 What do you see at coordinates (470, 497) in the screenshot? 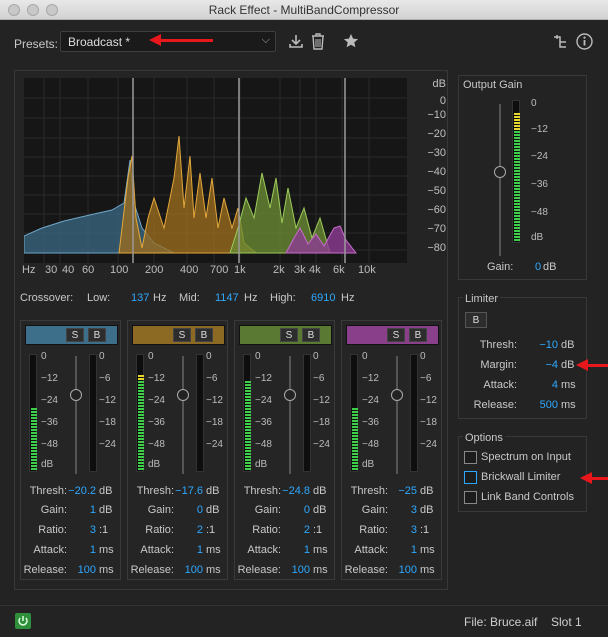
I see `link-band-controls-checkbox` at bounding box center [470, 497].